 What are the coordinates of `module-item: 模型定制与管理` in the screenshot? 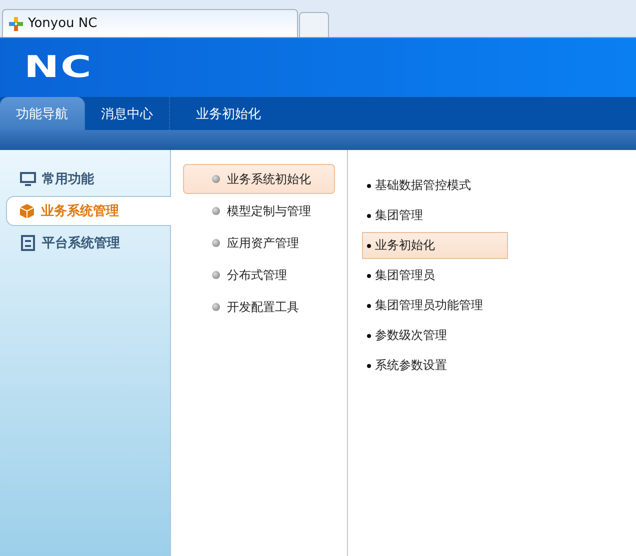 It's located at (259, 211).